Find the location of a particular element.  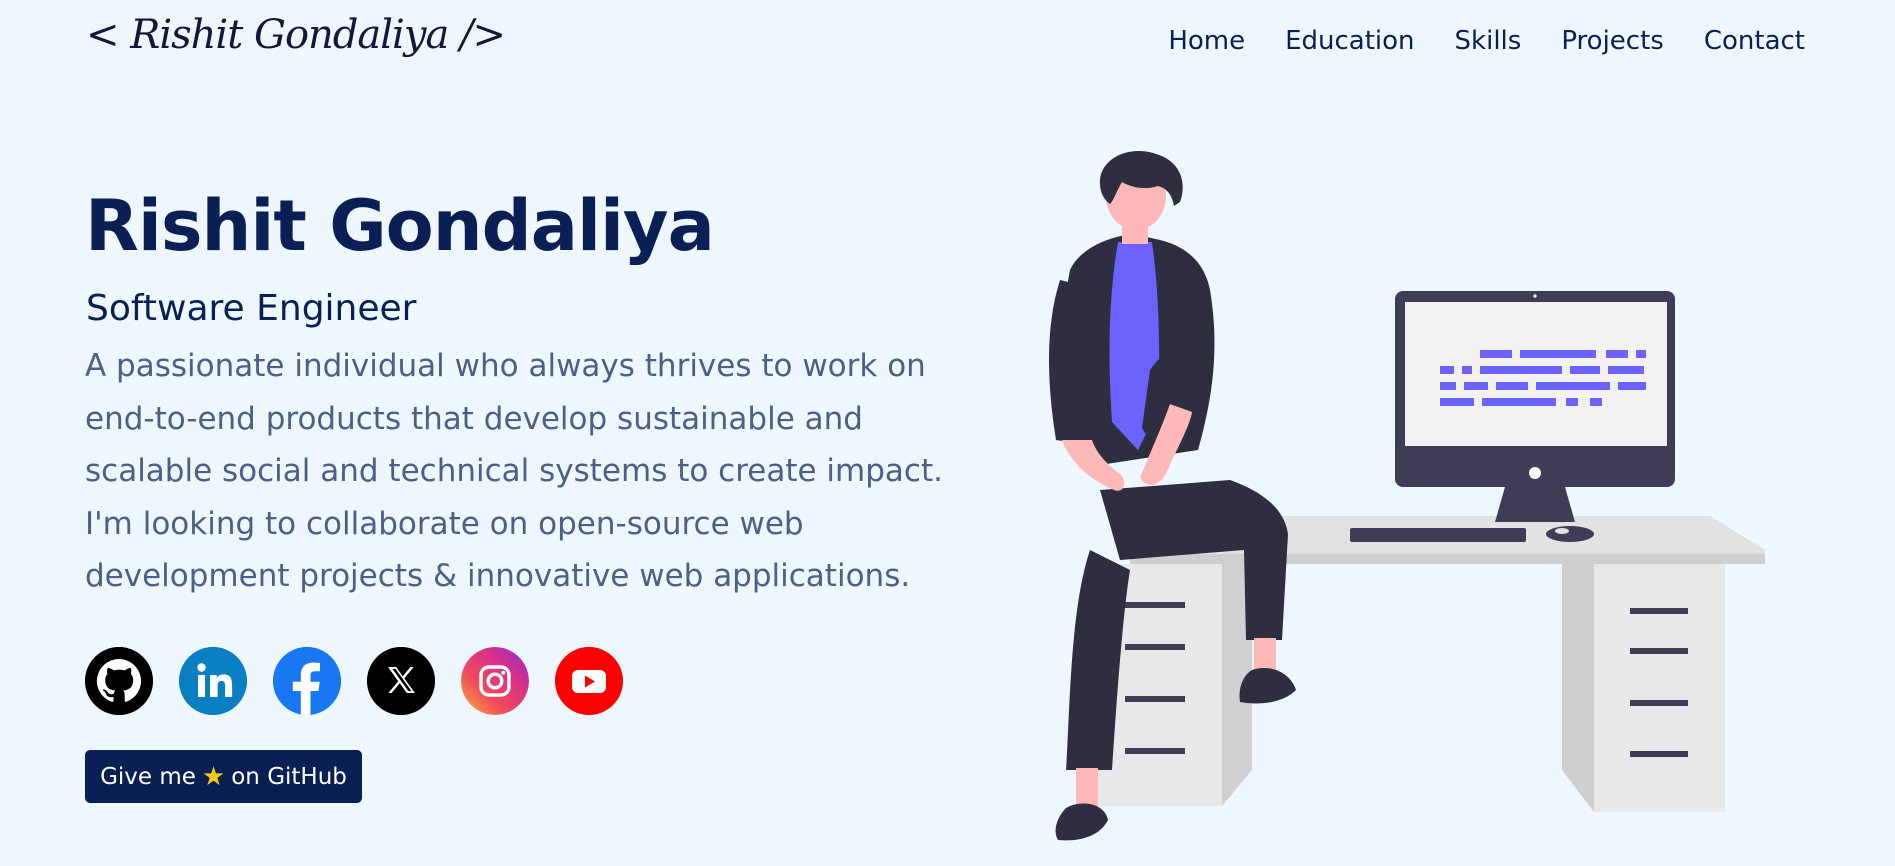

star-icon: ★ is located at coordinates (213, 776).